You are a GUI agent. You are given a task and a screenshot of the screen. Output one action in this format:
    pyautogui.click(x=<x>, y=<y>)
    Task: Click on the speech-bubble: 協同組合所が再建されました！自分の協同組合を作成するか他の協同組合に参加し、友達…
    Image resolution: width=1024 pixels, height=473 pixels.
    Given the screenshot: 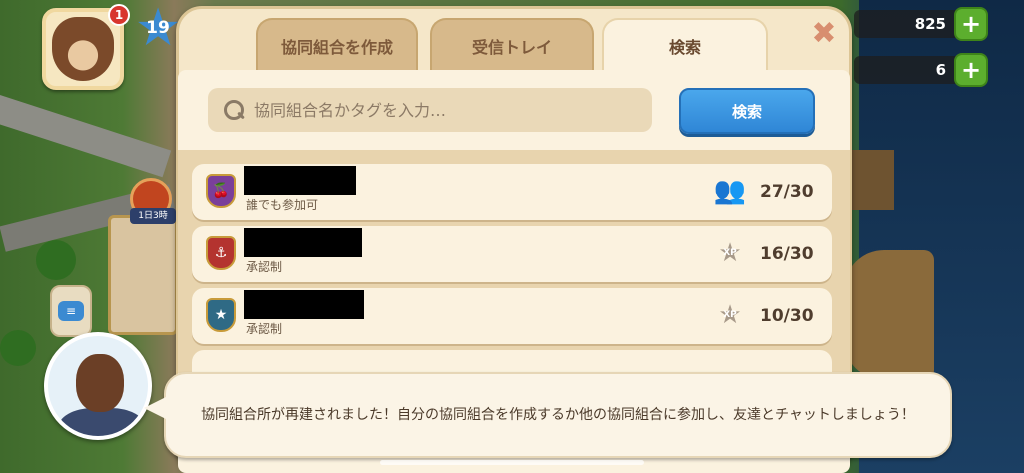 What is the action you would take?
    pyautogui.click(x=548, y=415)
    